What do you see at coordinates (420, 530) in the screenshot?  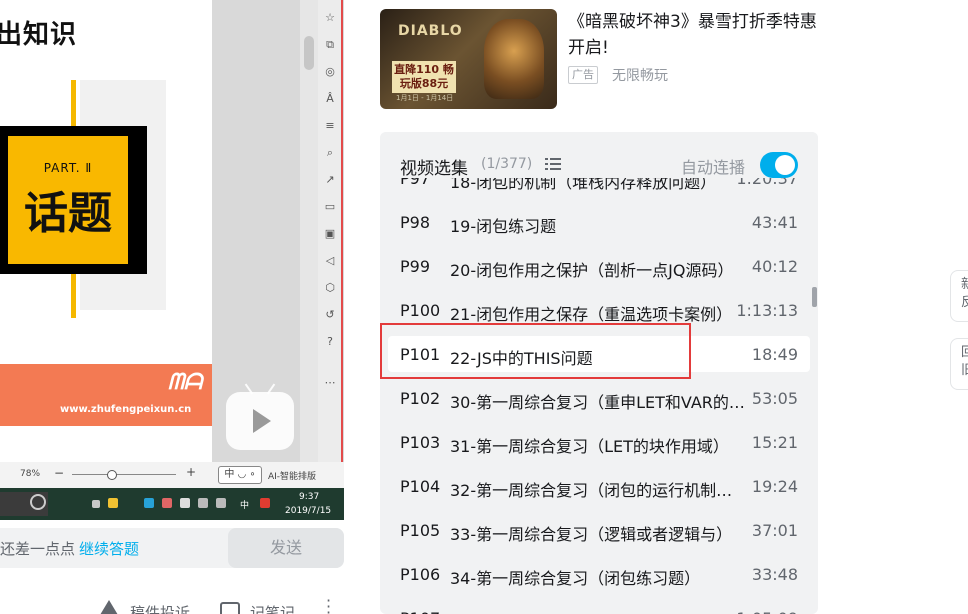 I see `episode-number: P105` at bounding box center [420, 530].